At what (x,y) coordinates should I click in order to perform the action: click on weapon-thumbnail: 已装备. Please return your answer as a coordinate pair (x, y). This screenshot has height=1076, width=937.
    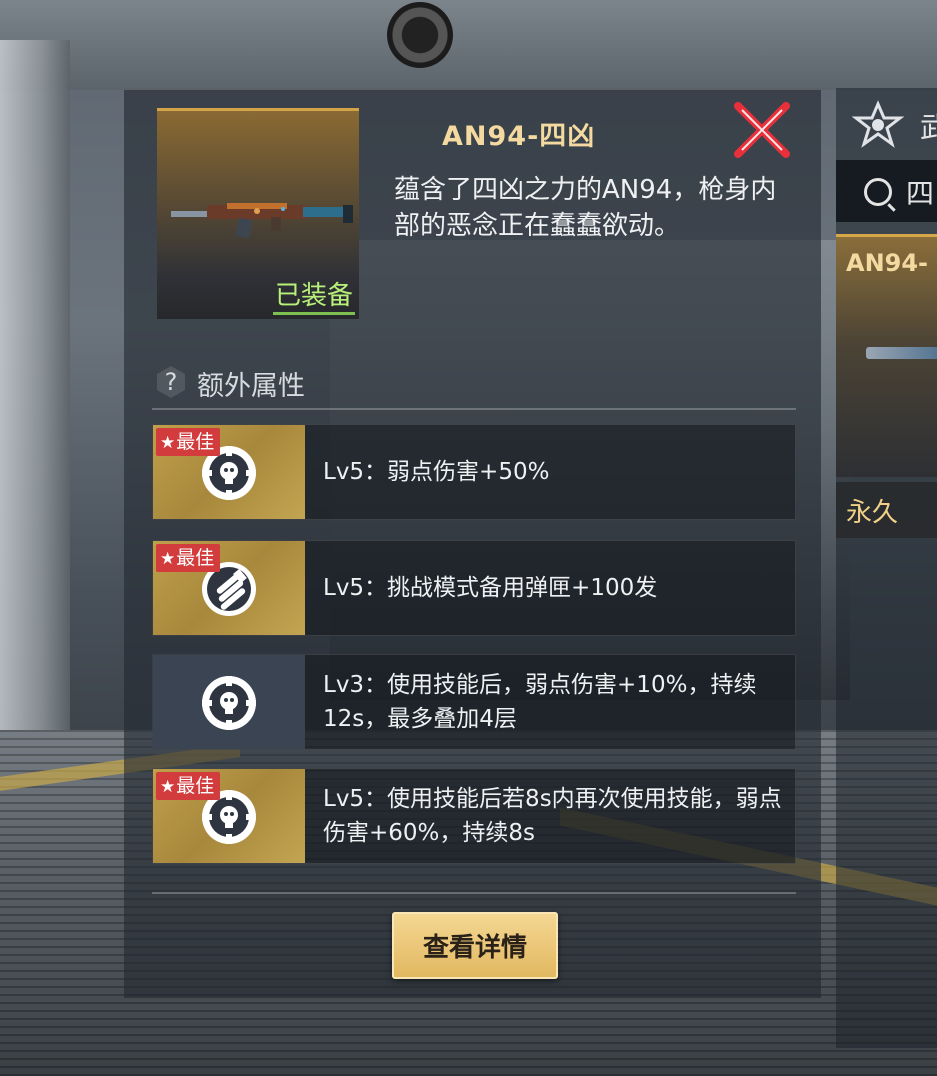
    Looking at the image, I should click on (258, 213).